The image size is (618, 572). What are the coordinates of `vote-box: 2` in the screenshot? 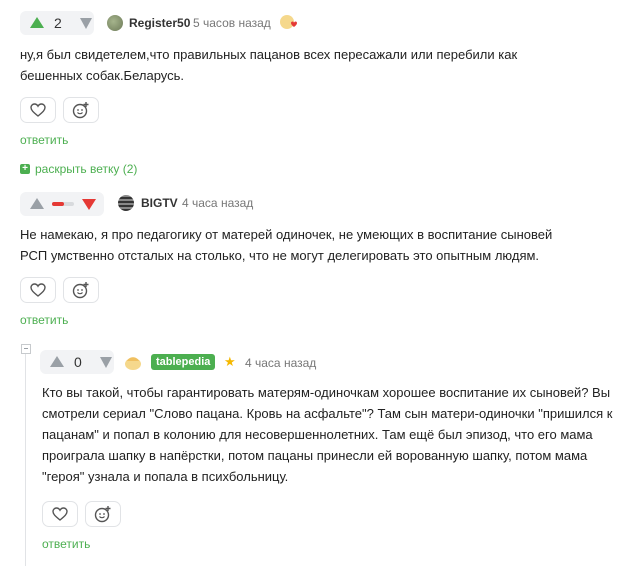 It's located at (57, 23).